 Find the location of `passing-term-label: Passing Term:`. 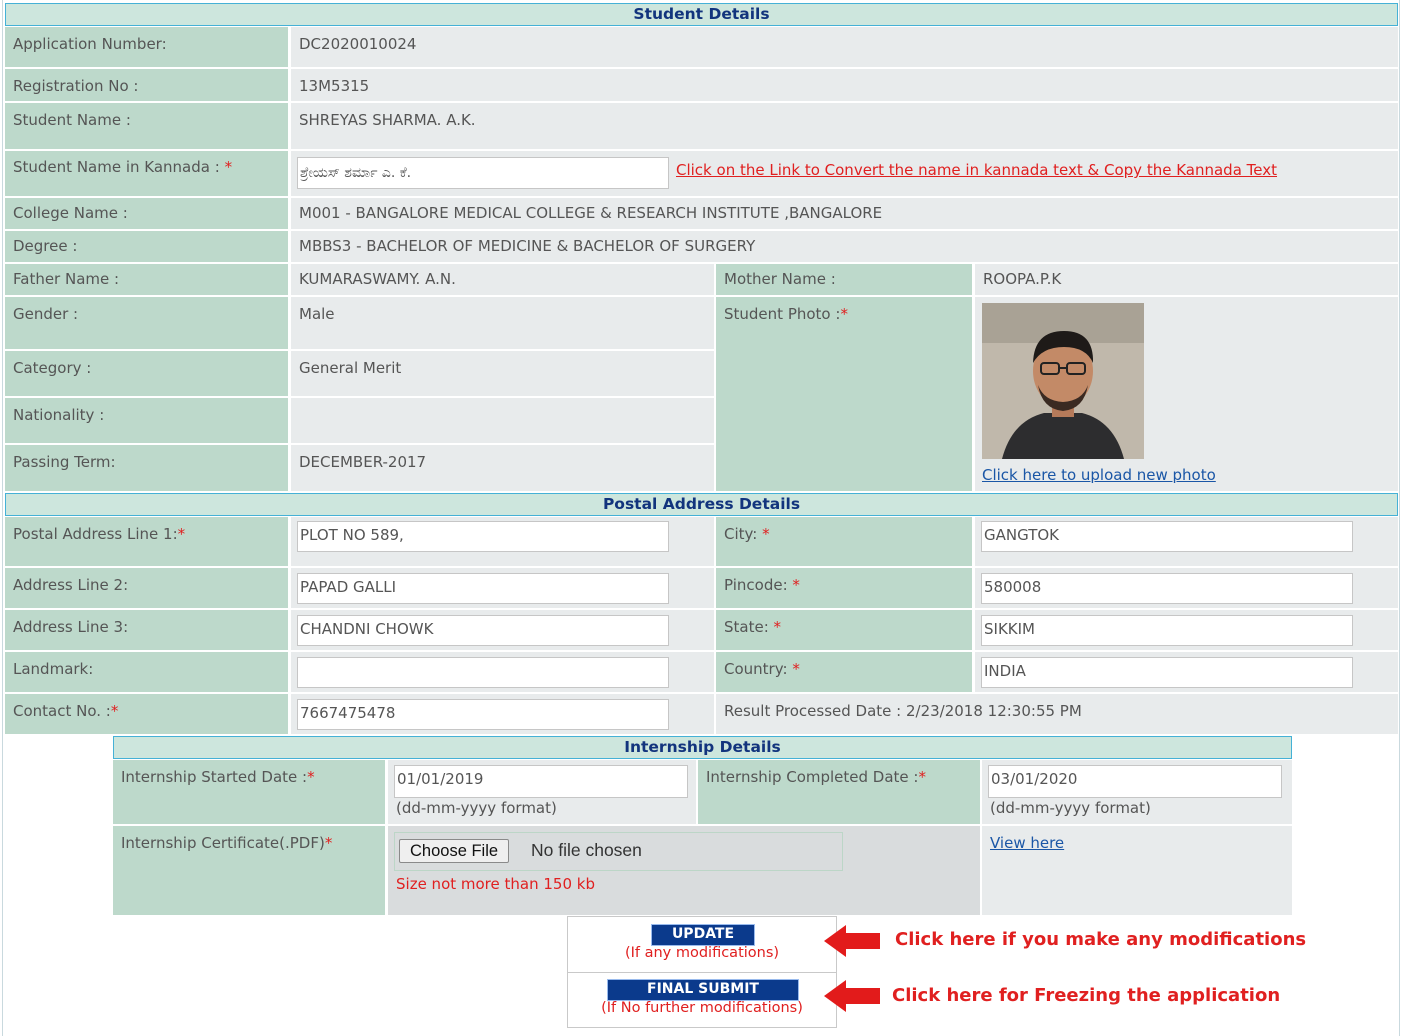

passing-term-label: Passing Term: is located at coordinates (64, 462).